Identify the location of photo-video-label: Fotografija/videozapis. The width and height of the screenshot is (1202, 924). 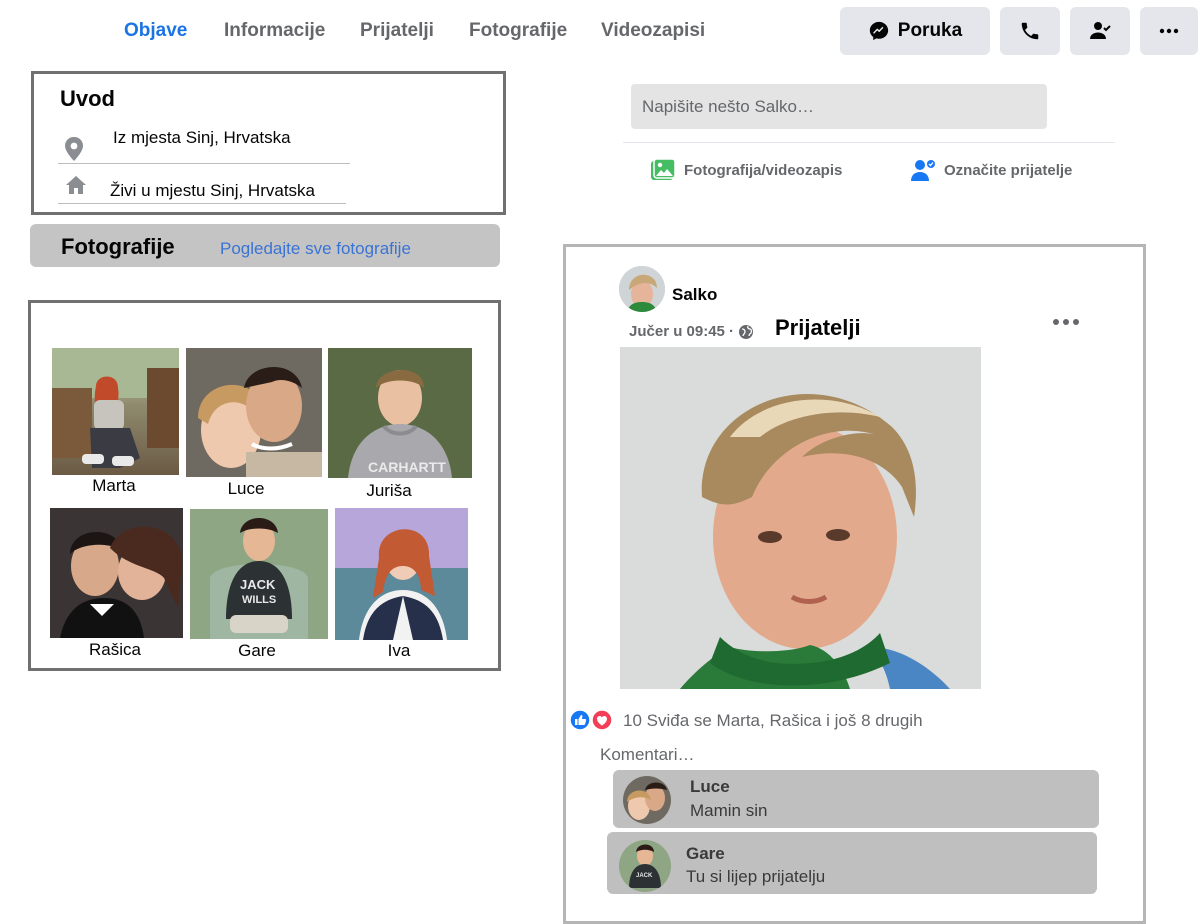
(763, 170).